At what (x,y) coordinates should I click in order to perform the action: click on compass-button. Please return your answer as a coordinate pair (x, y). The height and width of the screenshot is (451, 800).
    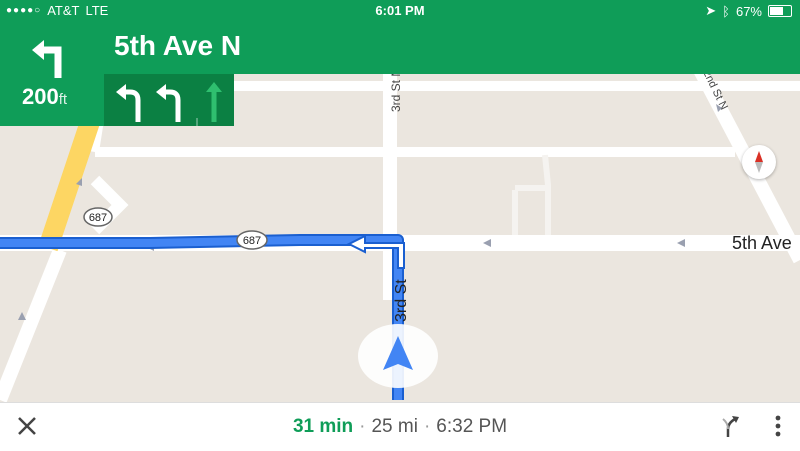
    Looking at the image, I should click on (759, 162).